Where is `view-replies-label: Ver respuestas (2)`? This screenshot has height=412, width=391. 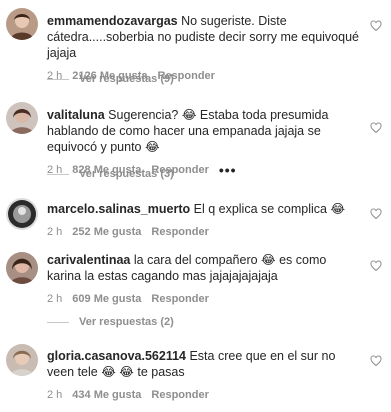 view-replies-label: Ver respuestas (2) is located at coordinates (126, 322).